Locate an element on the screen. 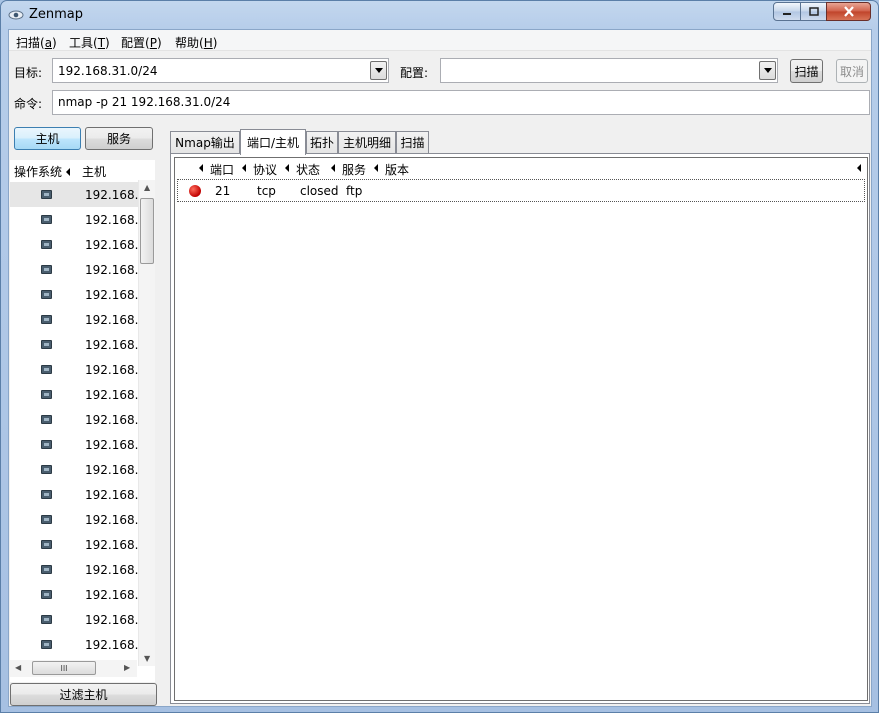 The image size is (879, 713). list-item: 192.168.31.18 is located at coordinates (74, 619).